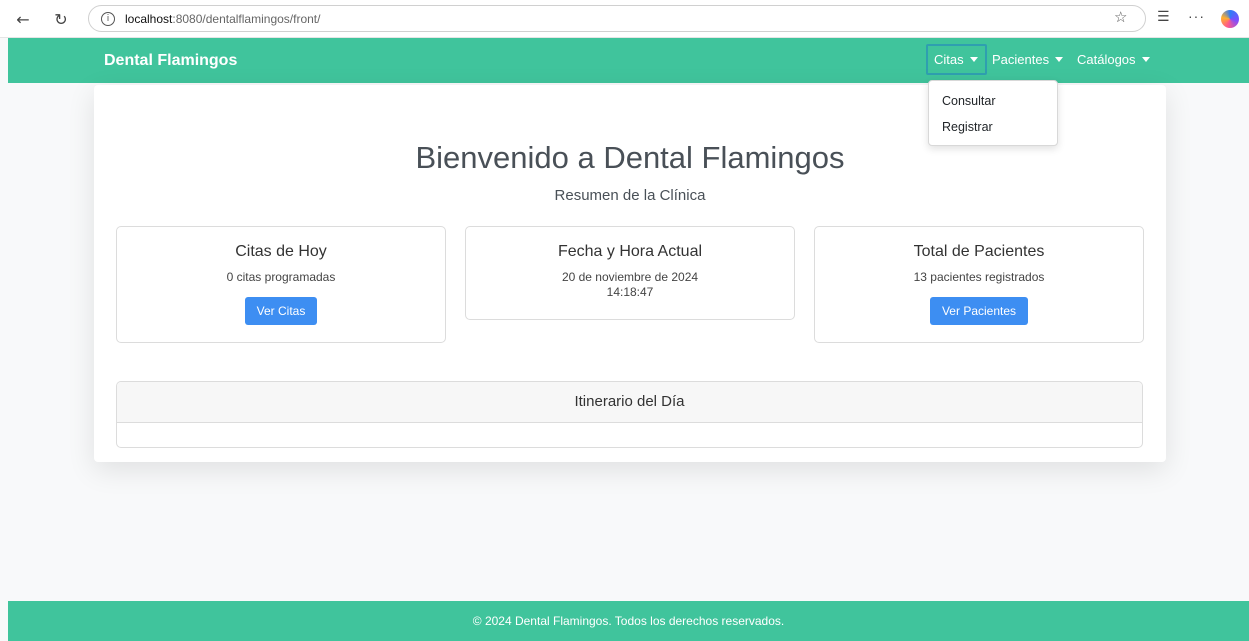 The height and width of the screenshot is (641, 1249). Describe the element at coordinates (1106, 59) in the screenshot. I see `nav-catalogos-label: Catálogos` at that location.